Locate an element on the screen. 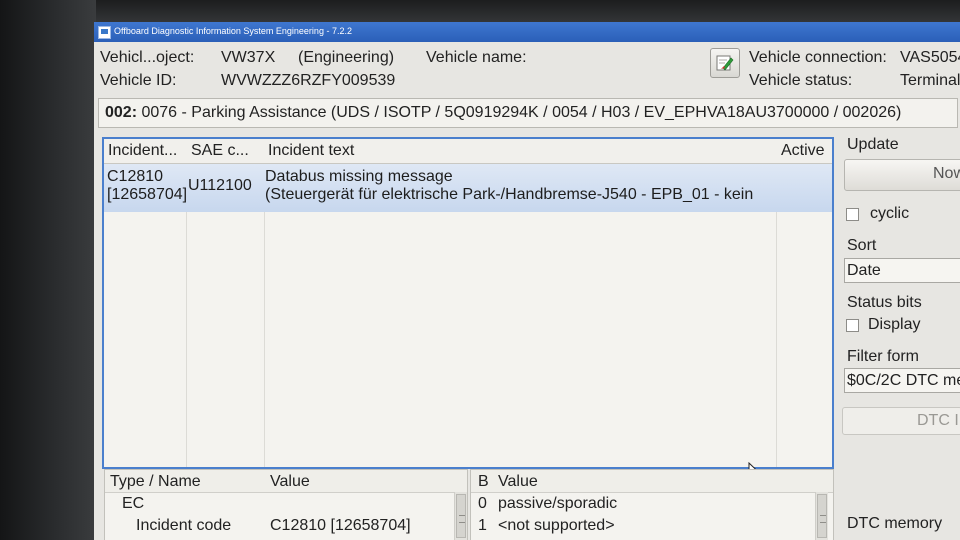  dtc-button-label: DTC I is located at coordinates (938, 420).